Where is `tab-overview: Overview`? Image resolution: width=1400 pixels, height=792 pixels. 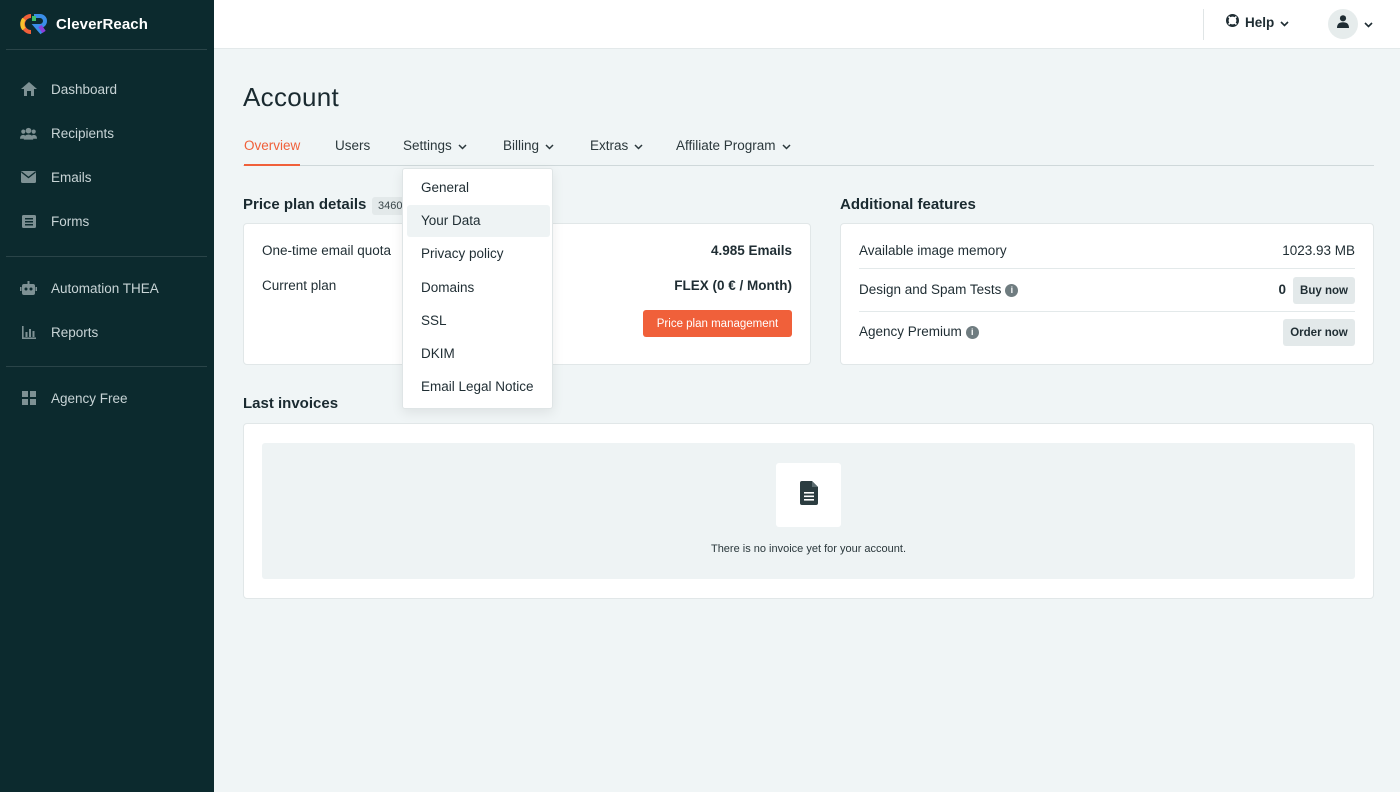
tab-overview: Overview is located at coordinates (272, 152).